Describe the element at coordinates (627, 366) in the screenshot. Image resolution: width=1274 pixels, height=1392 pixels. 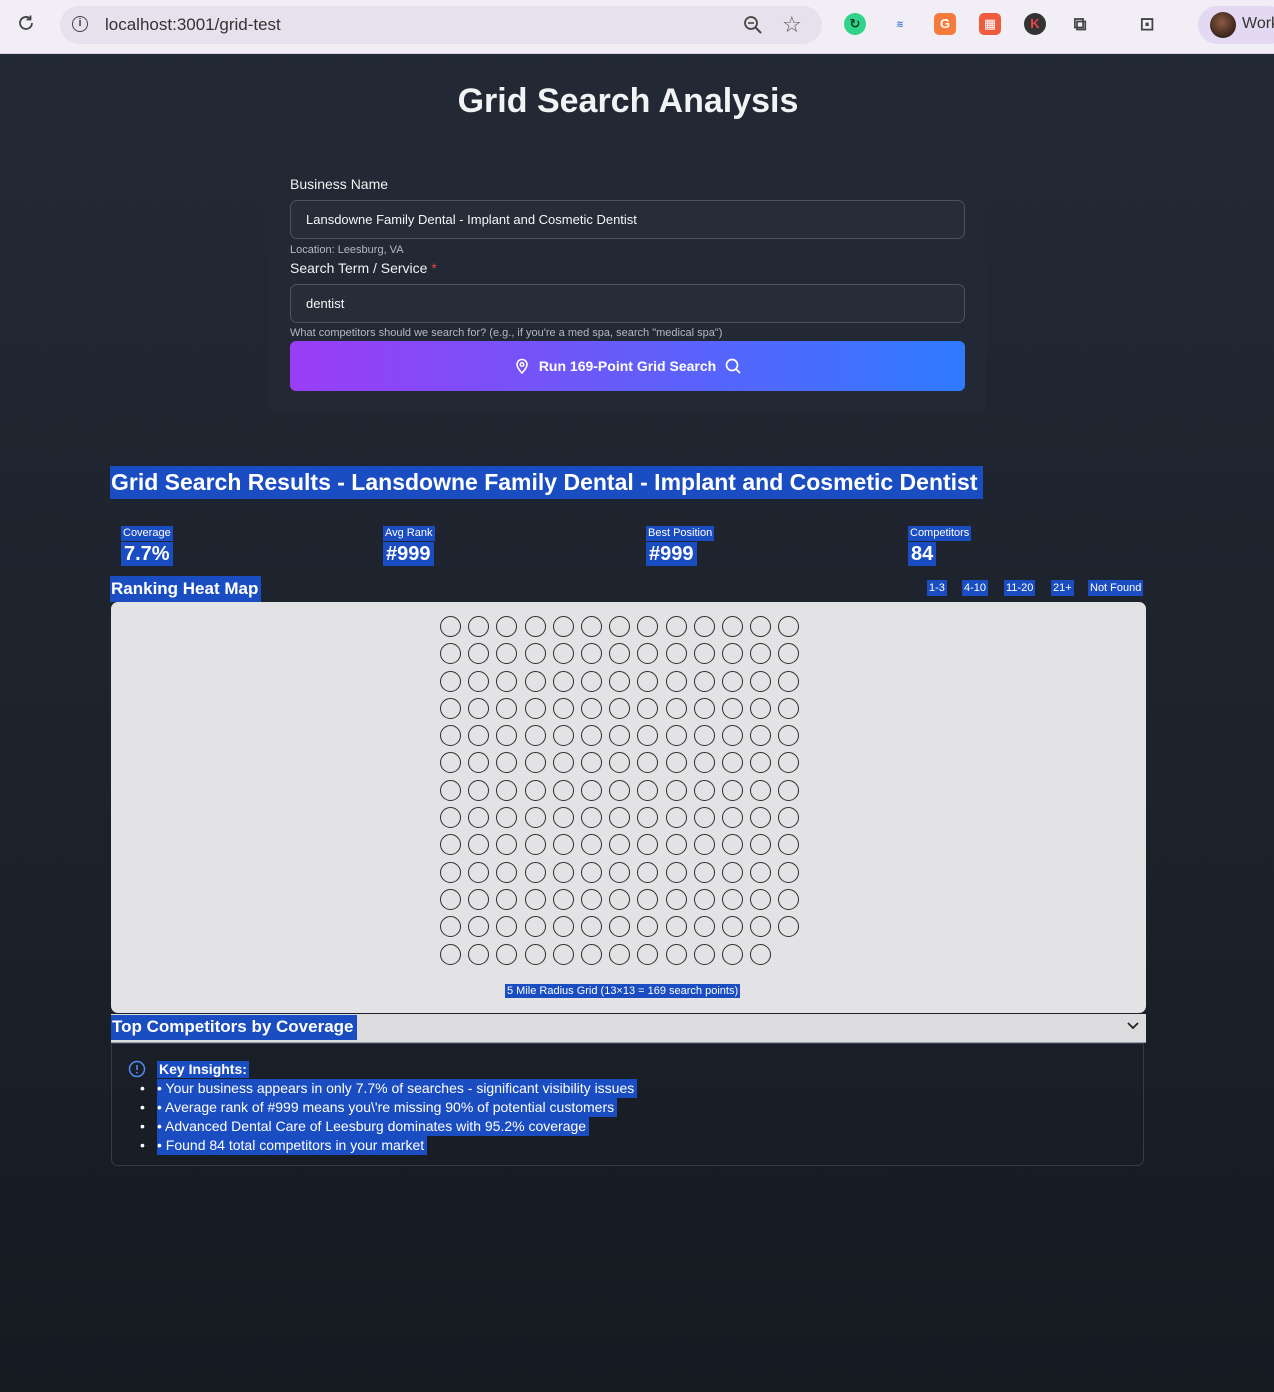
I see `run-grid-search-button: Run 169-Point Grid Search` at that location.